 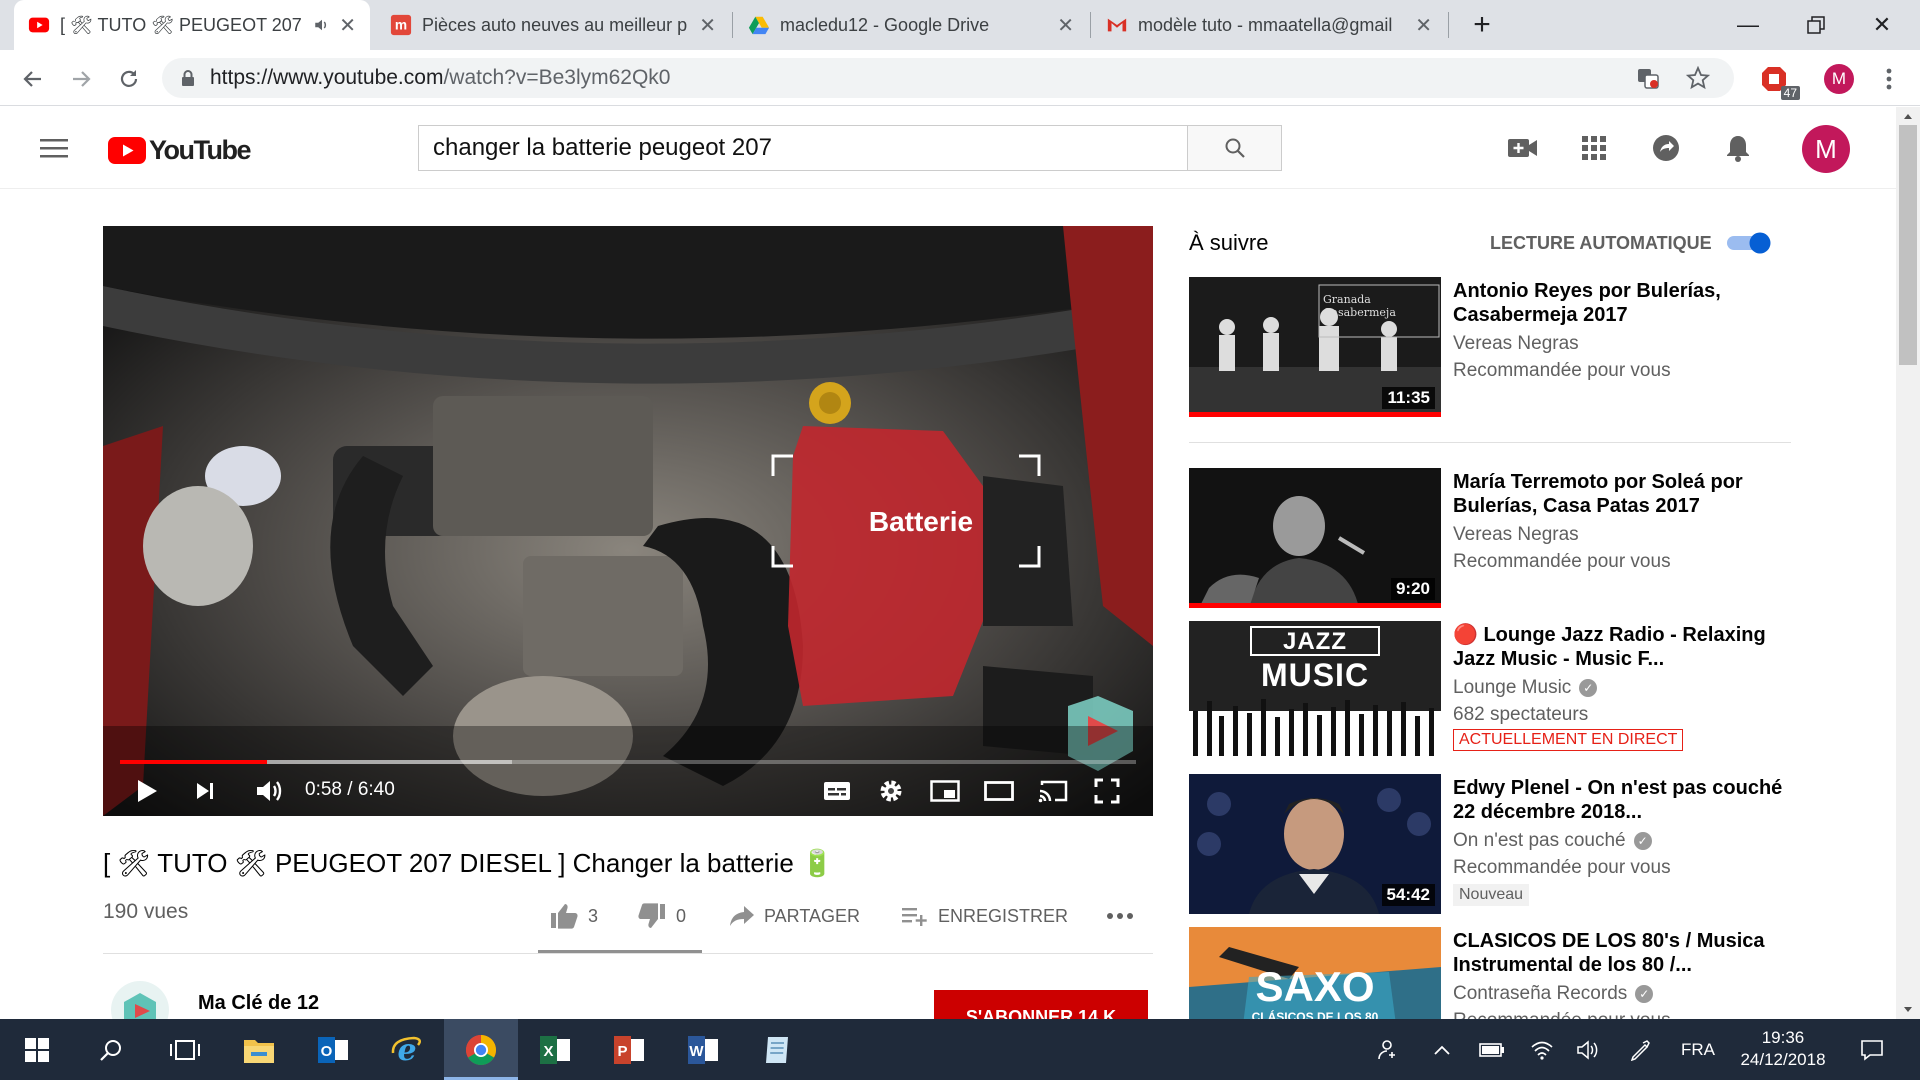 I want to click on video-thumbnail: Granada Casabermeja 11:35, so click(x=1315, y=347).